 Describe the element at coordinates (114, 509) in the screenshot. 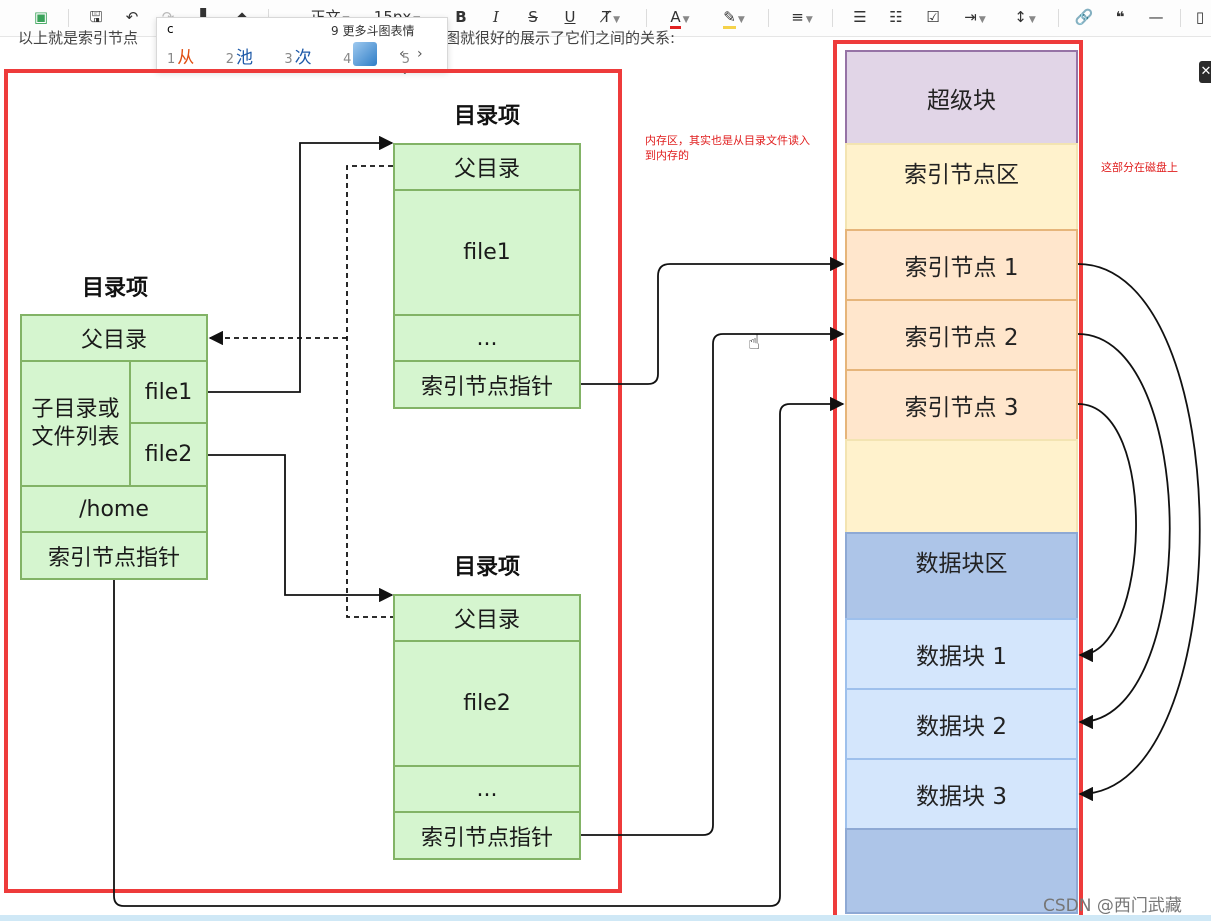

I see `left-dir-home: /home` at that location.